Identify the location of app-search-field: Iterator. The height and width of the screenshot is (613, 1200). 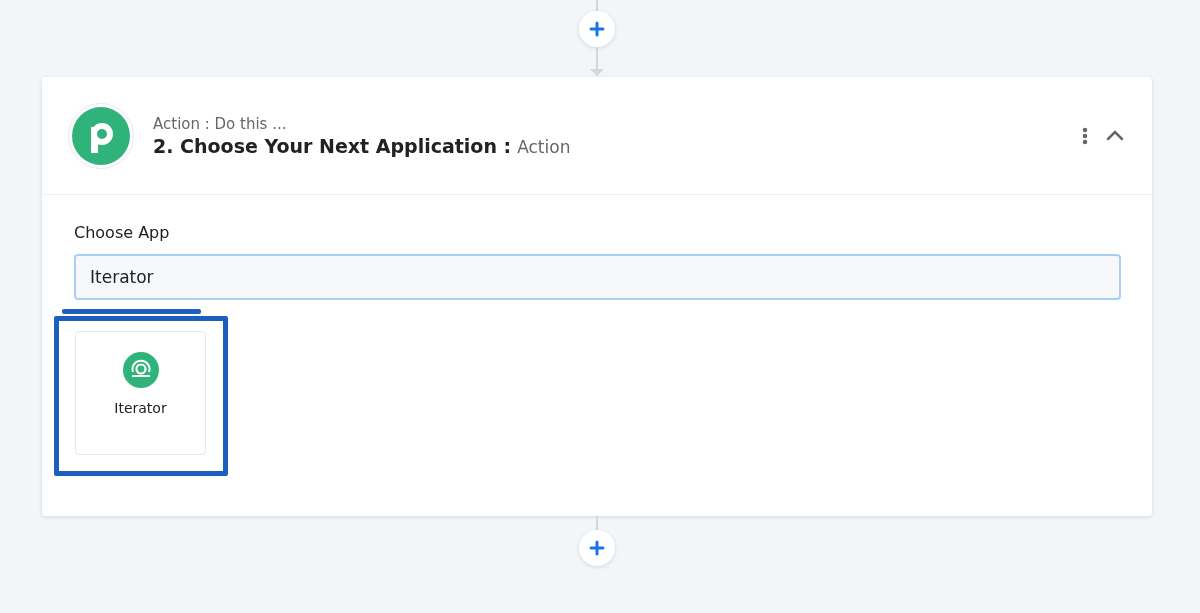
(597, 277).